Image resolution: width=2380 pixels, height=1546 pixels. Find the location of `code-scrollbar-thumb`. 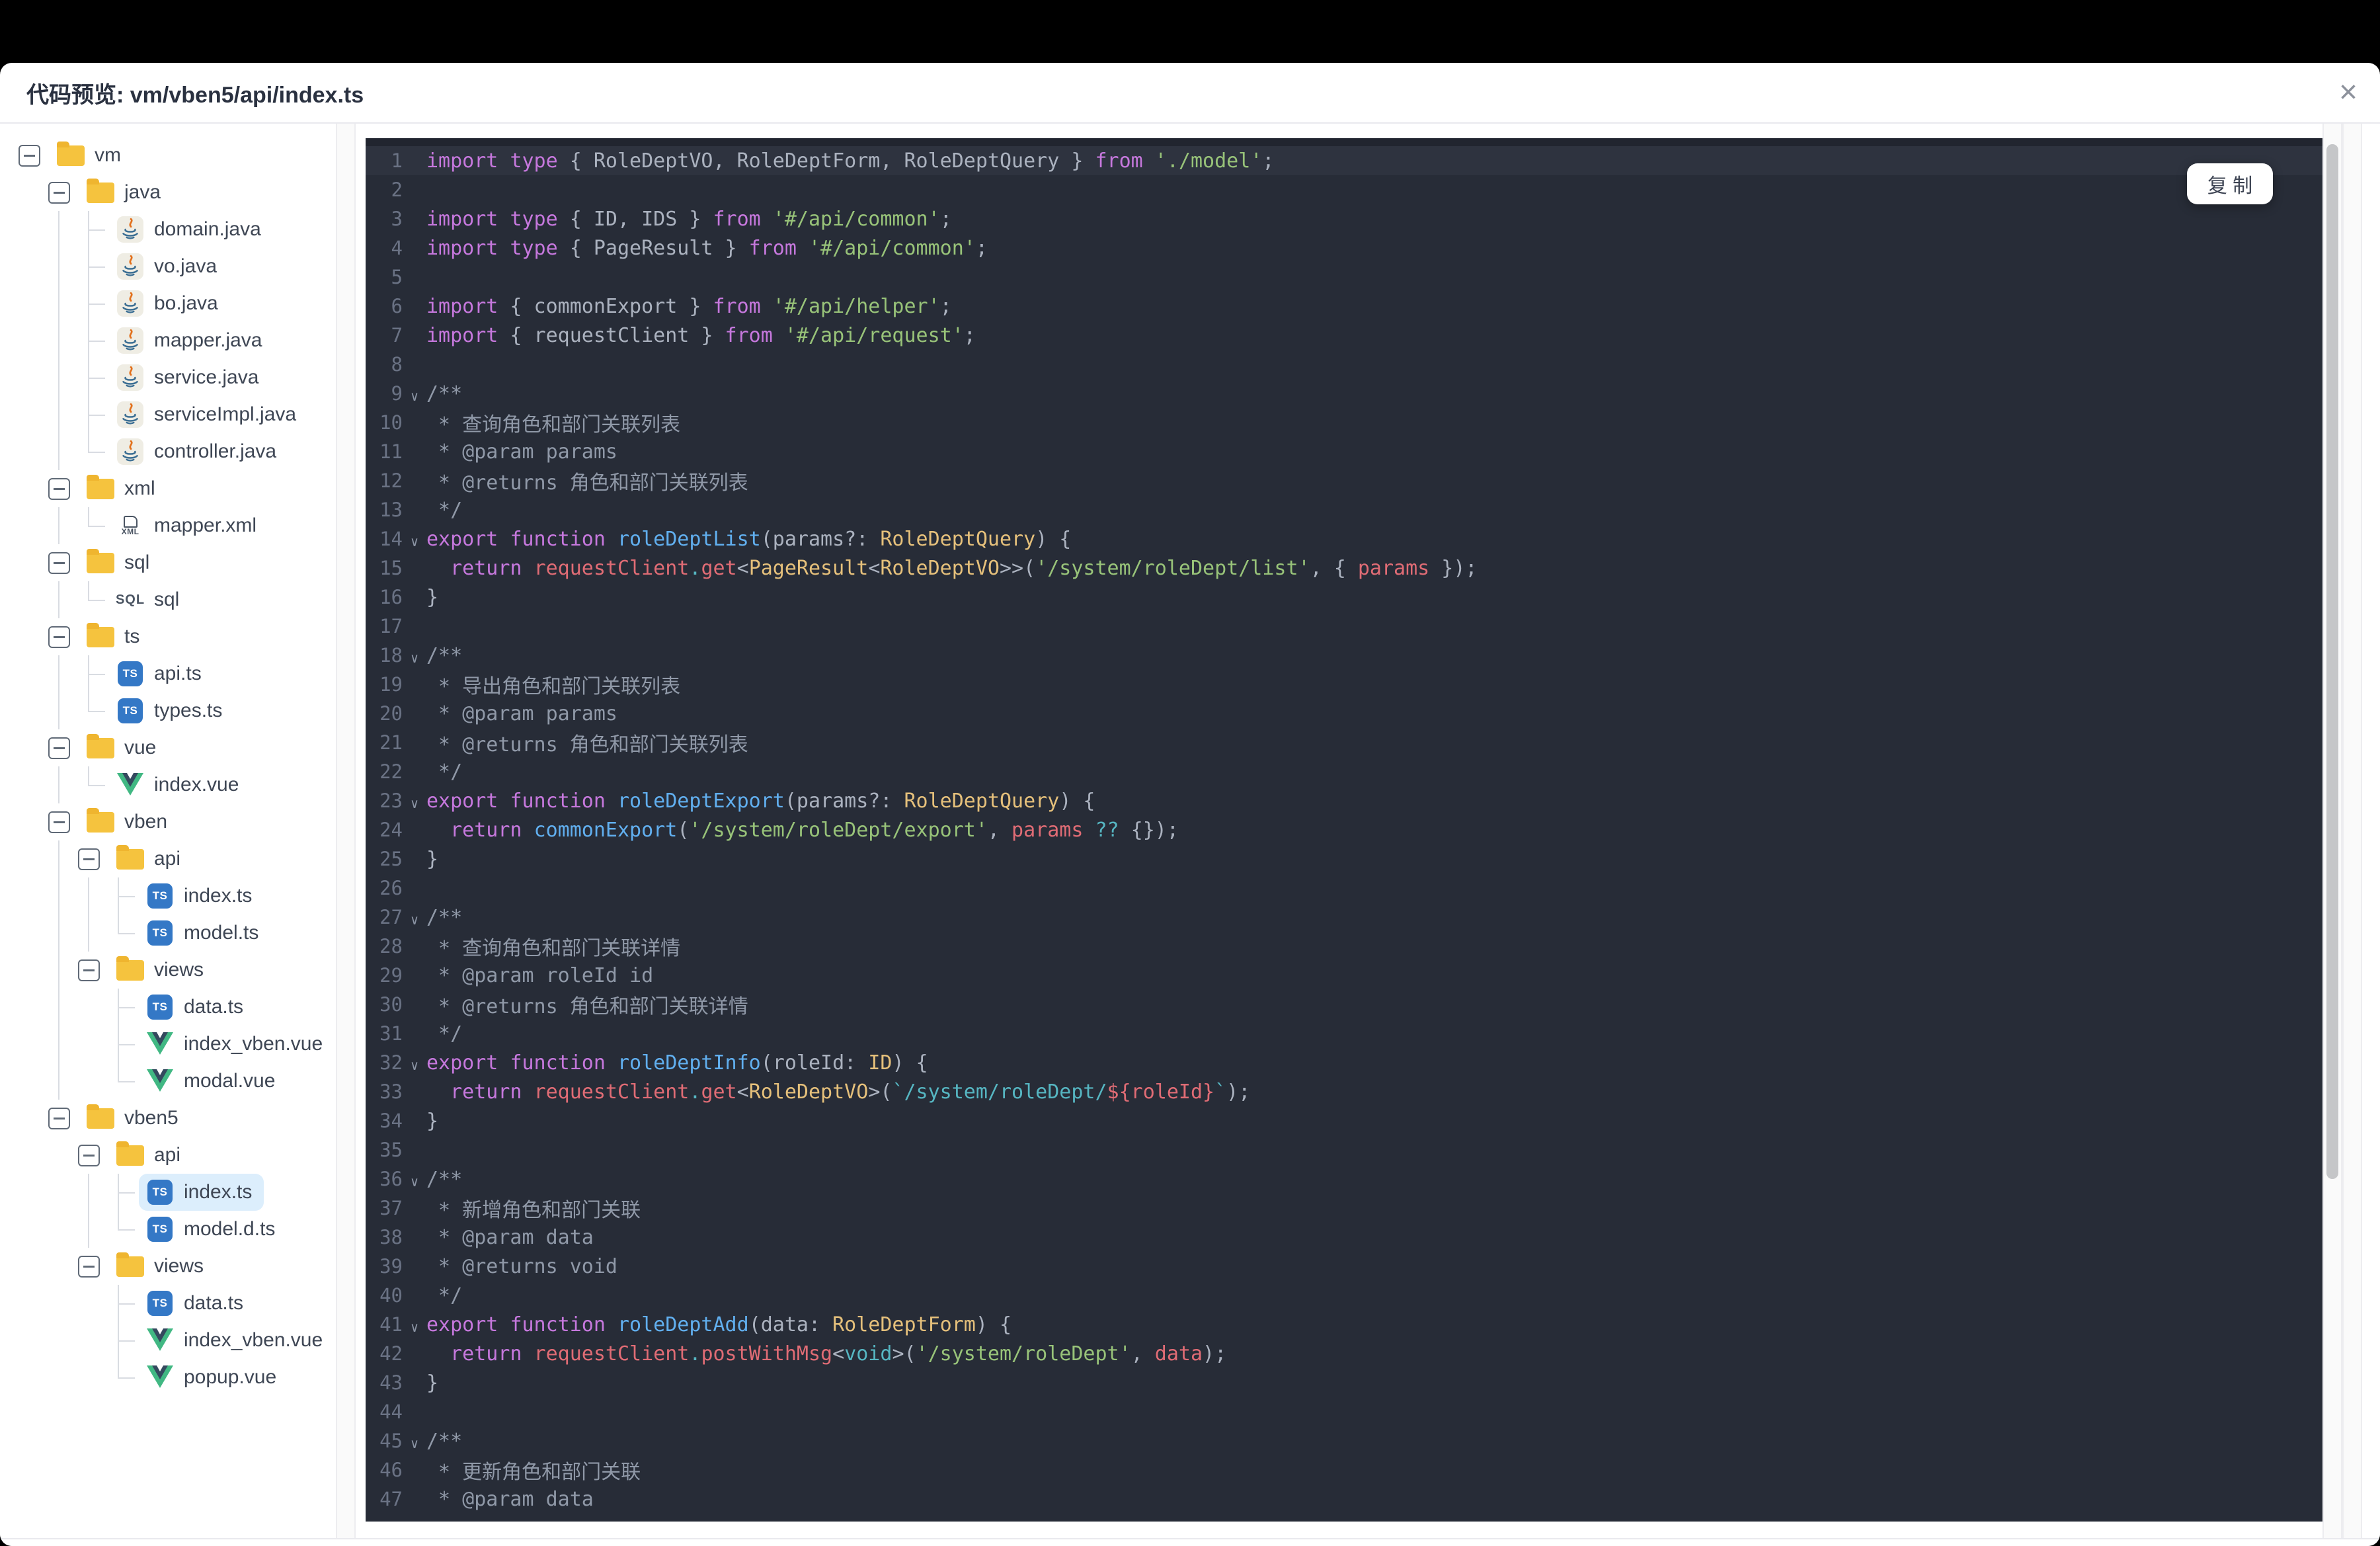

code-scrollbar-thumb is located at coordinates (2332, 661).